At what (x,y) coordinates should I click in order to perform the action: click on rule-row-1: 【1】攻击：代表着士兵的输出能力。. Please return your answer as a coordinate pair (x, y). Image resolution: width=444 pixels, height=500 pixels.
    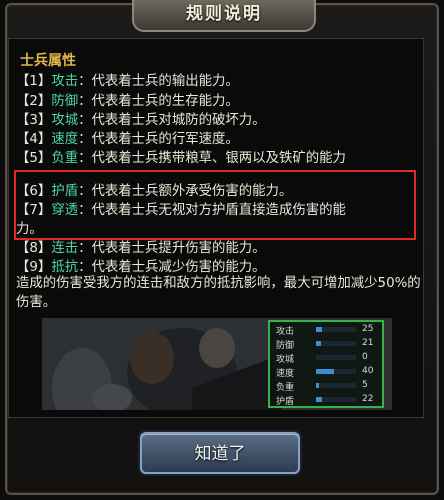
    Looking at the image, I should click on (127, 79).